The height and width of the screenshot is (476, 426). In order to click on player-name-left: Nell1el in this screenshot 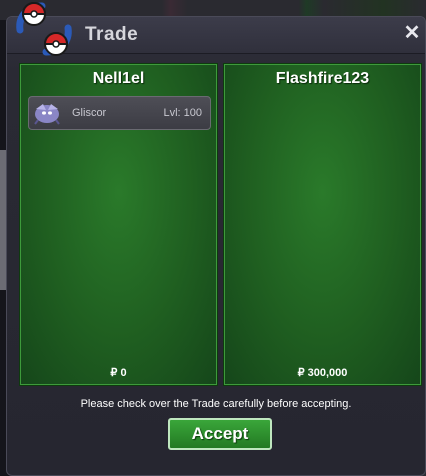, I will do `click(118, 78)`.